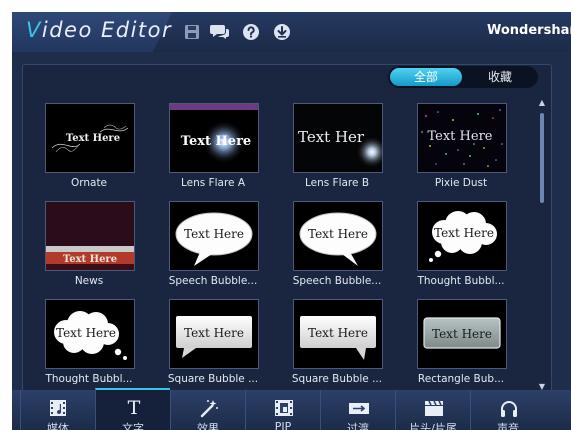 This screenshot has height=430, width=571. I want to click on template-thumb-lens-flare-a: Text Here, so click(214, 138).